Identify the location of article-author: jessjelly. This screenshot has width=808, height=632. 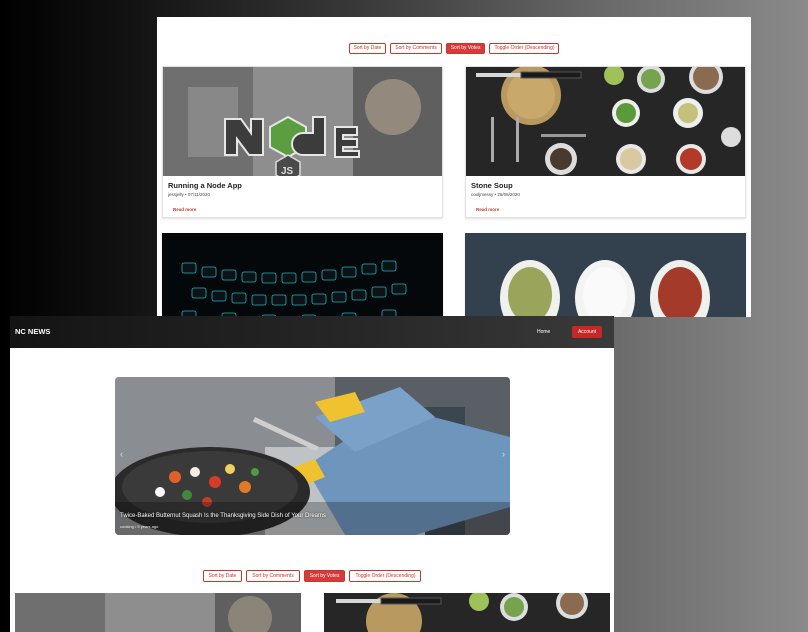
(176, 194).